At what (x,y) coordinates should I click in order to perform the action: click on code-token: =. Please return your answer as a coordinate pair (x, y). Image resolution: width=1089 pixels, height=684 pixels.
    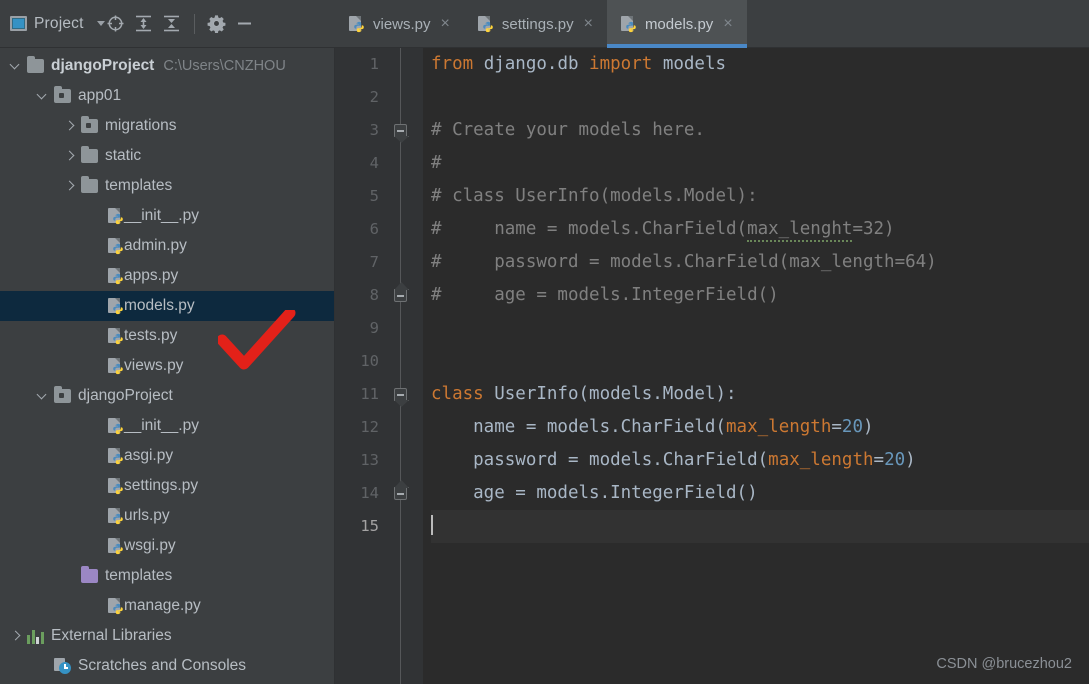
    Looking at the image, I should click on (836, 427).